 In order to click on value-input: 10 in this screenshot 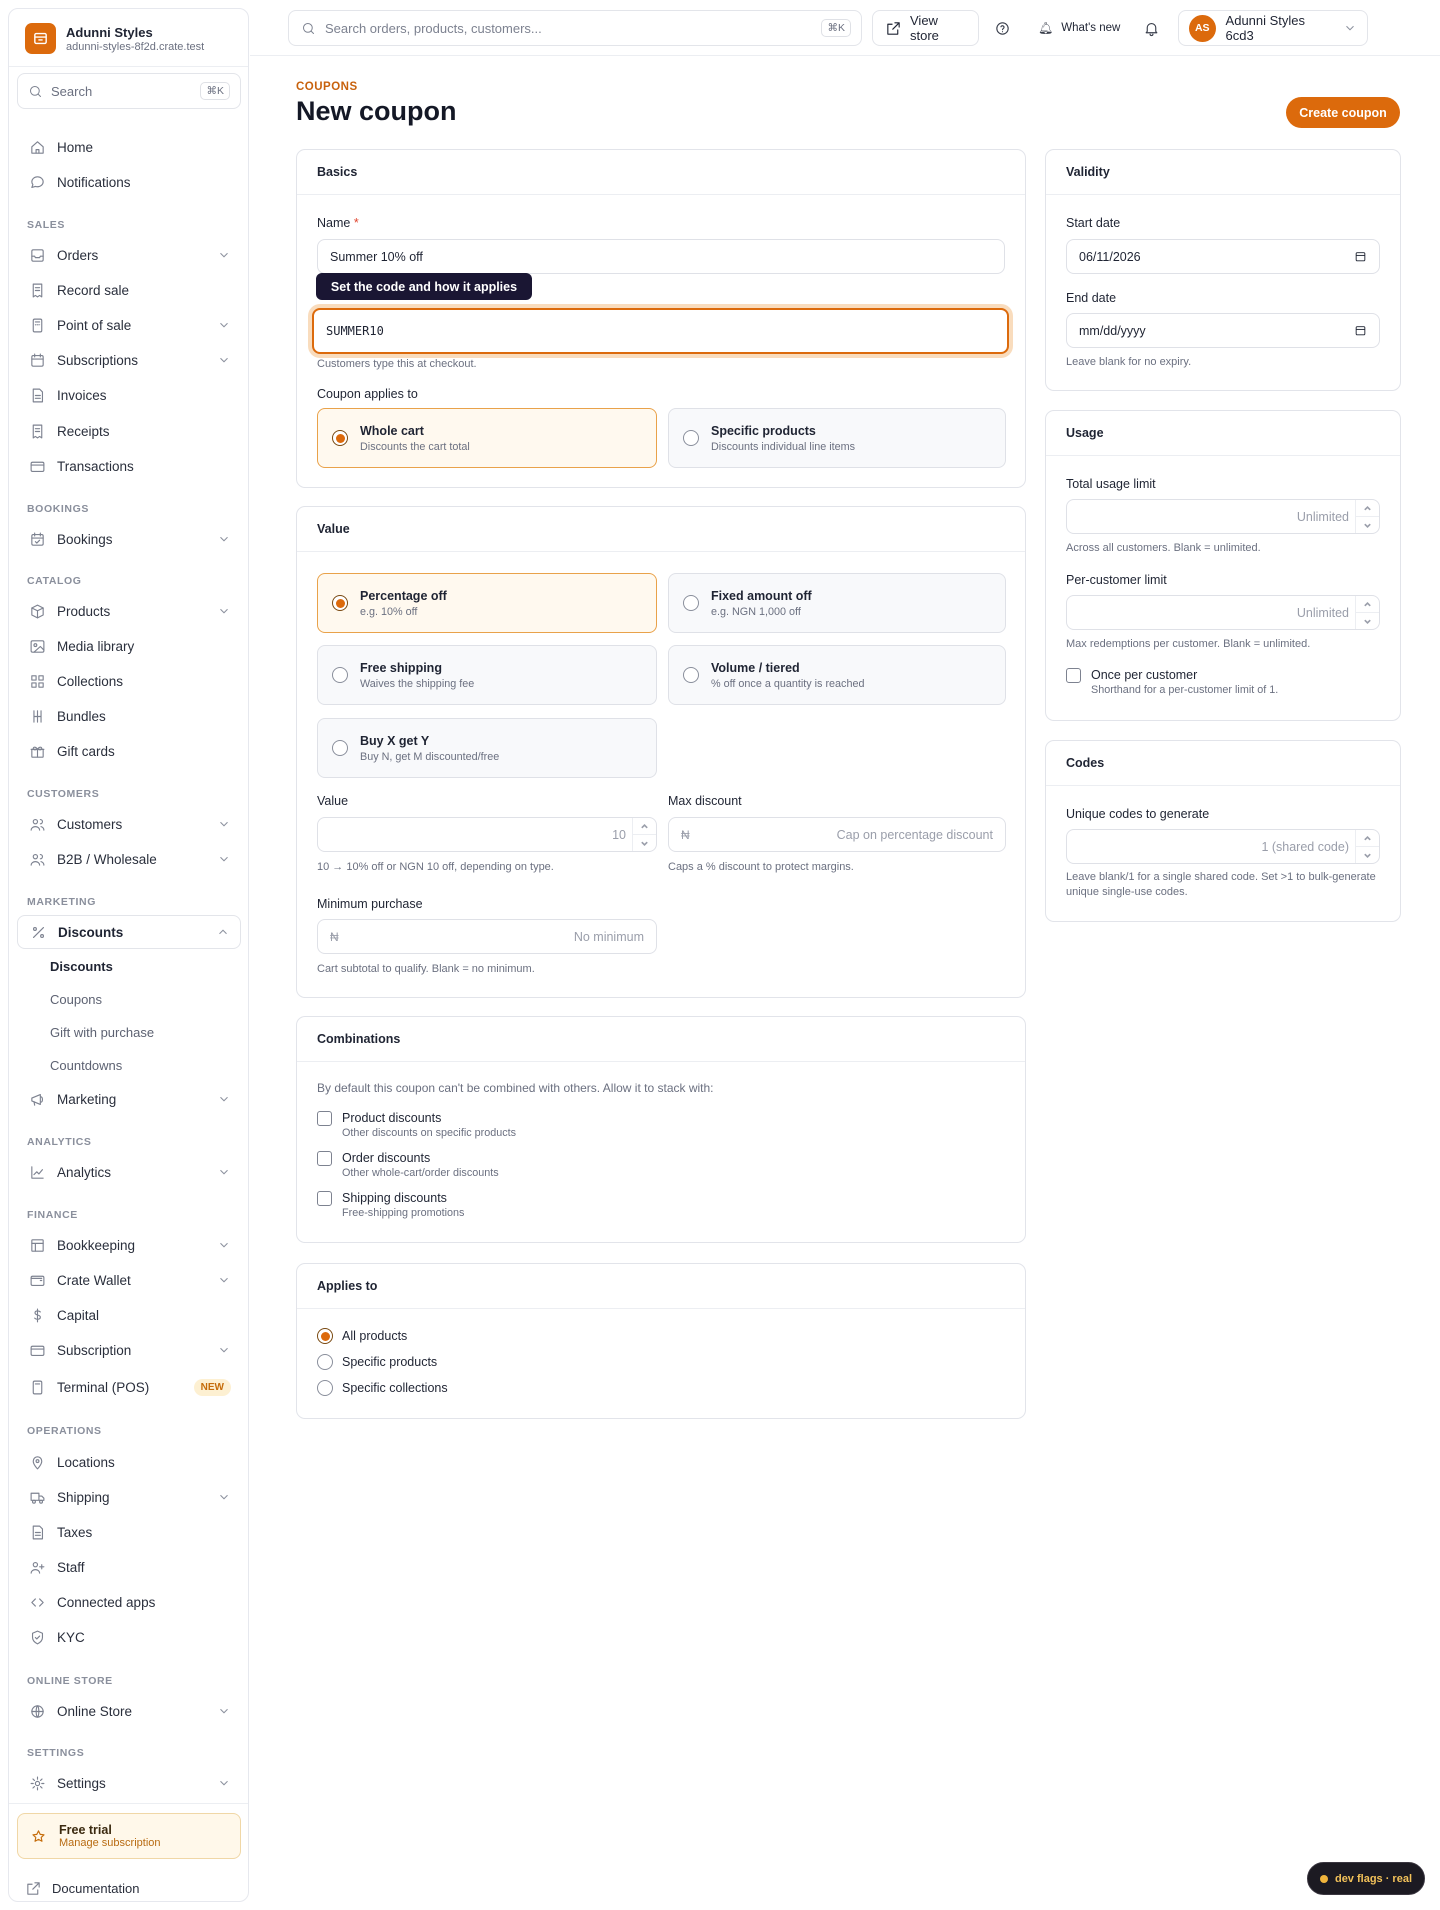, I will do `click(487, 834)`.